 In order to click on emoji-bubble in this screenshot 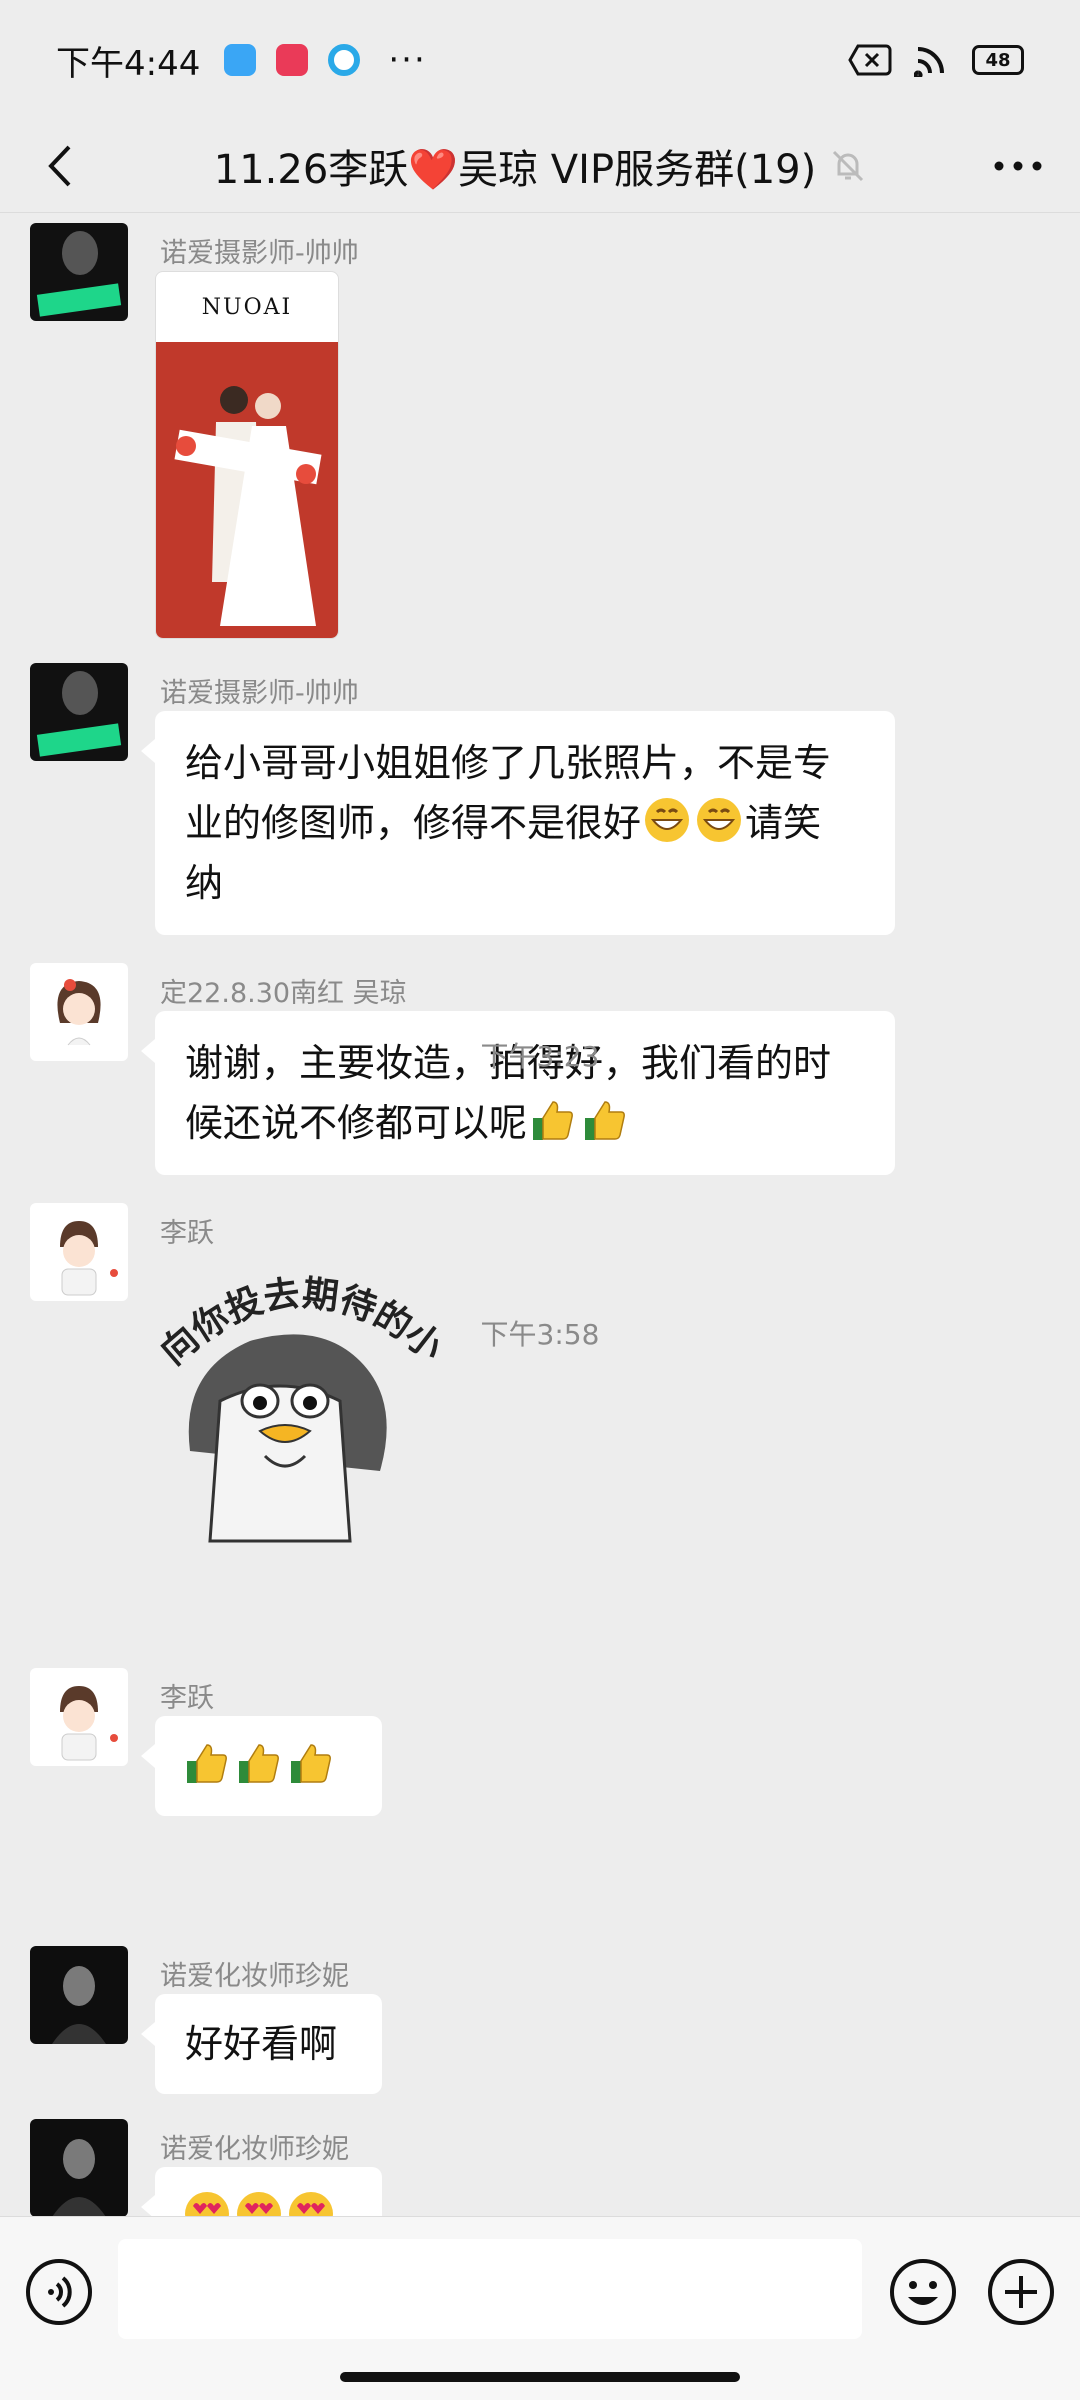, I will do `click(261, 1766)`.